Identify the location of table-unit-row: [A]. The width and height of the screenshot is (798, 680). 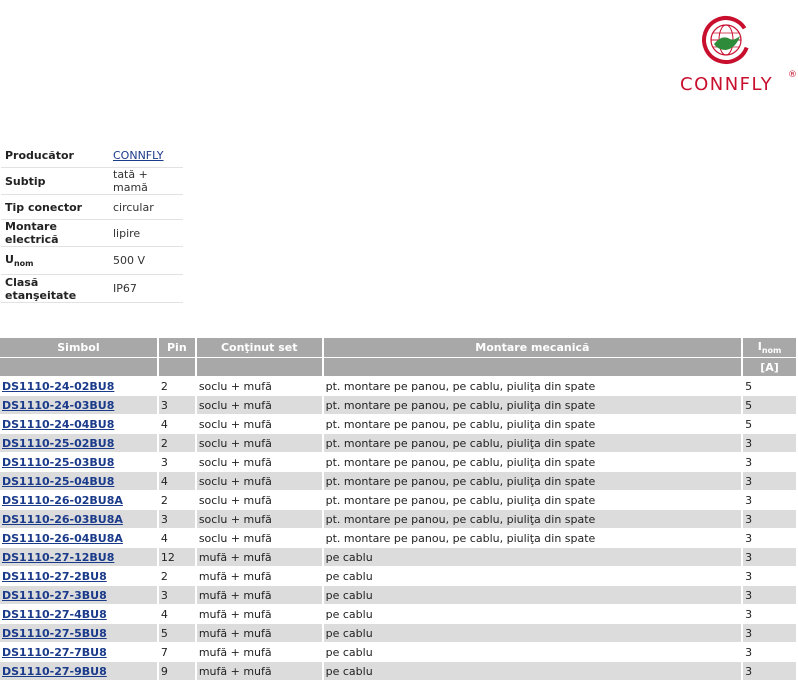
(399, 367).